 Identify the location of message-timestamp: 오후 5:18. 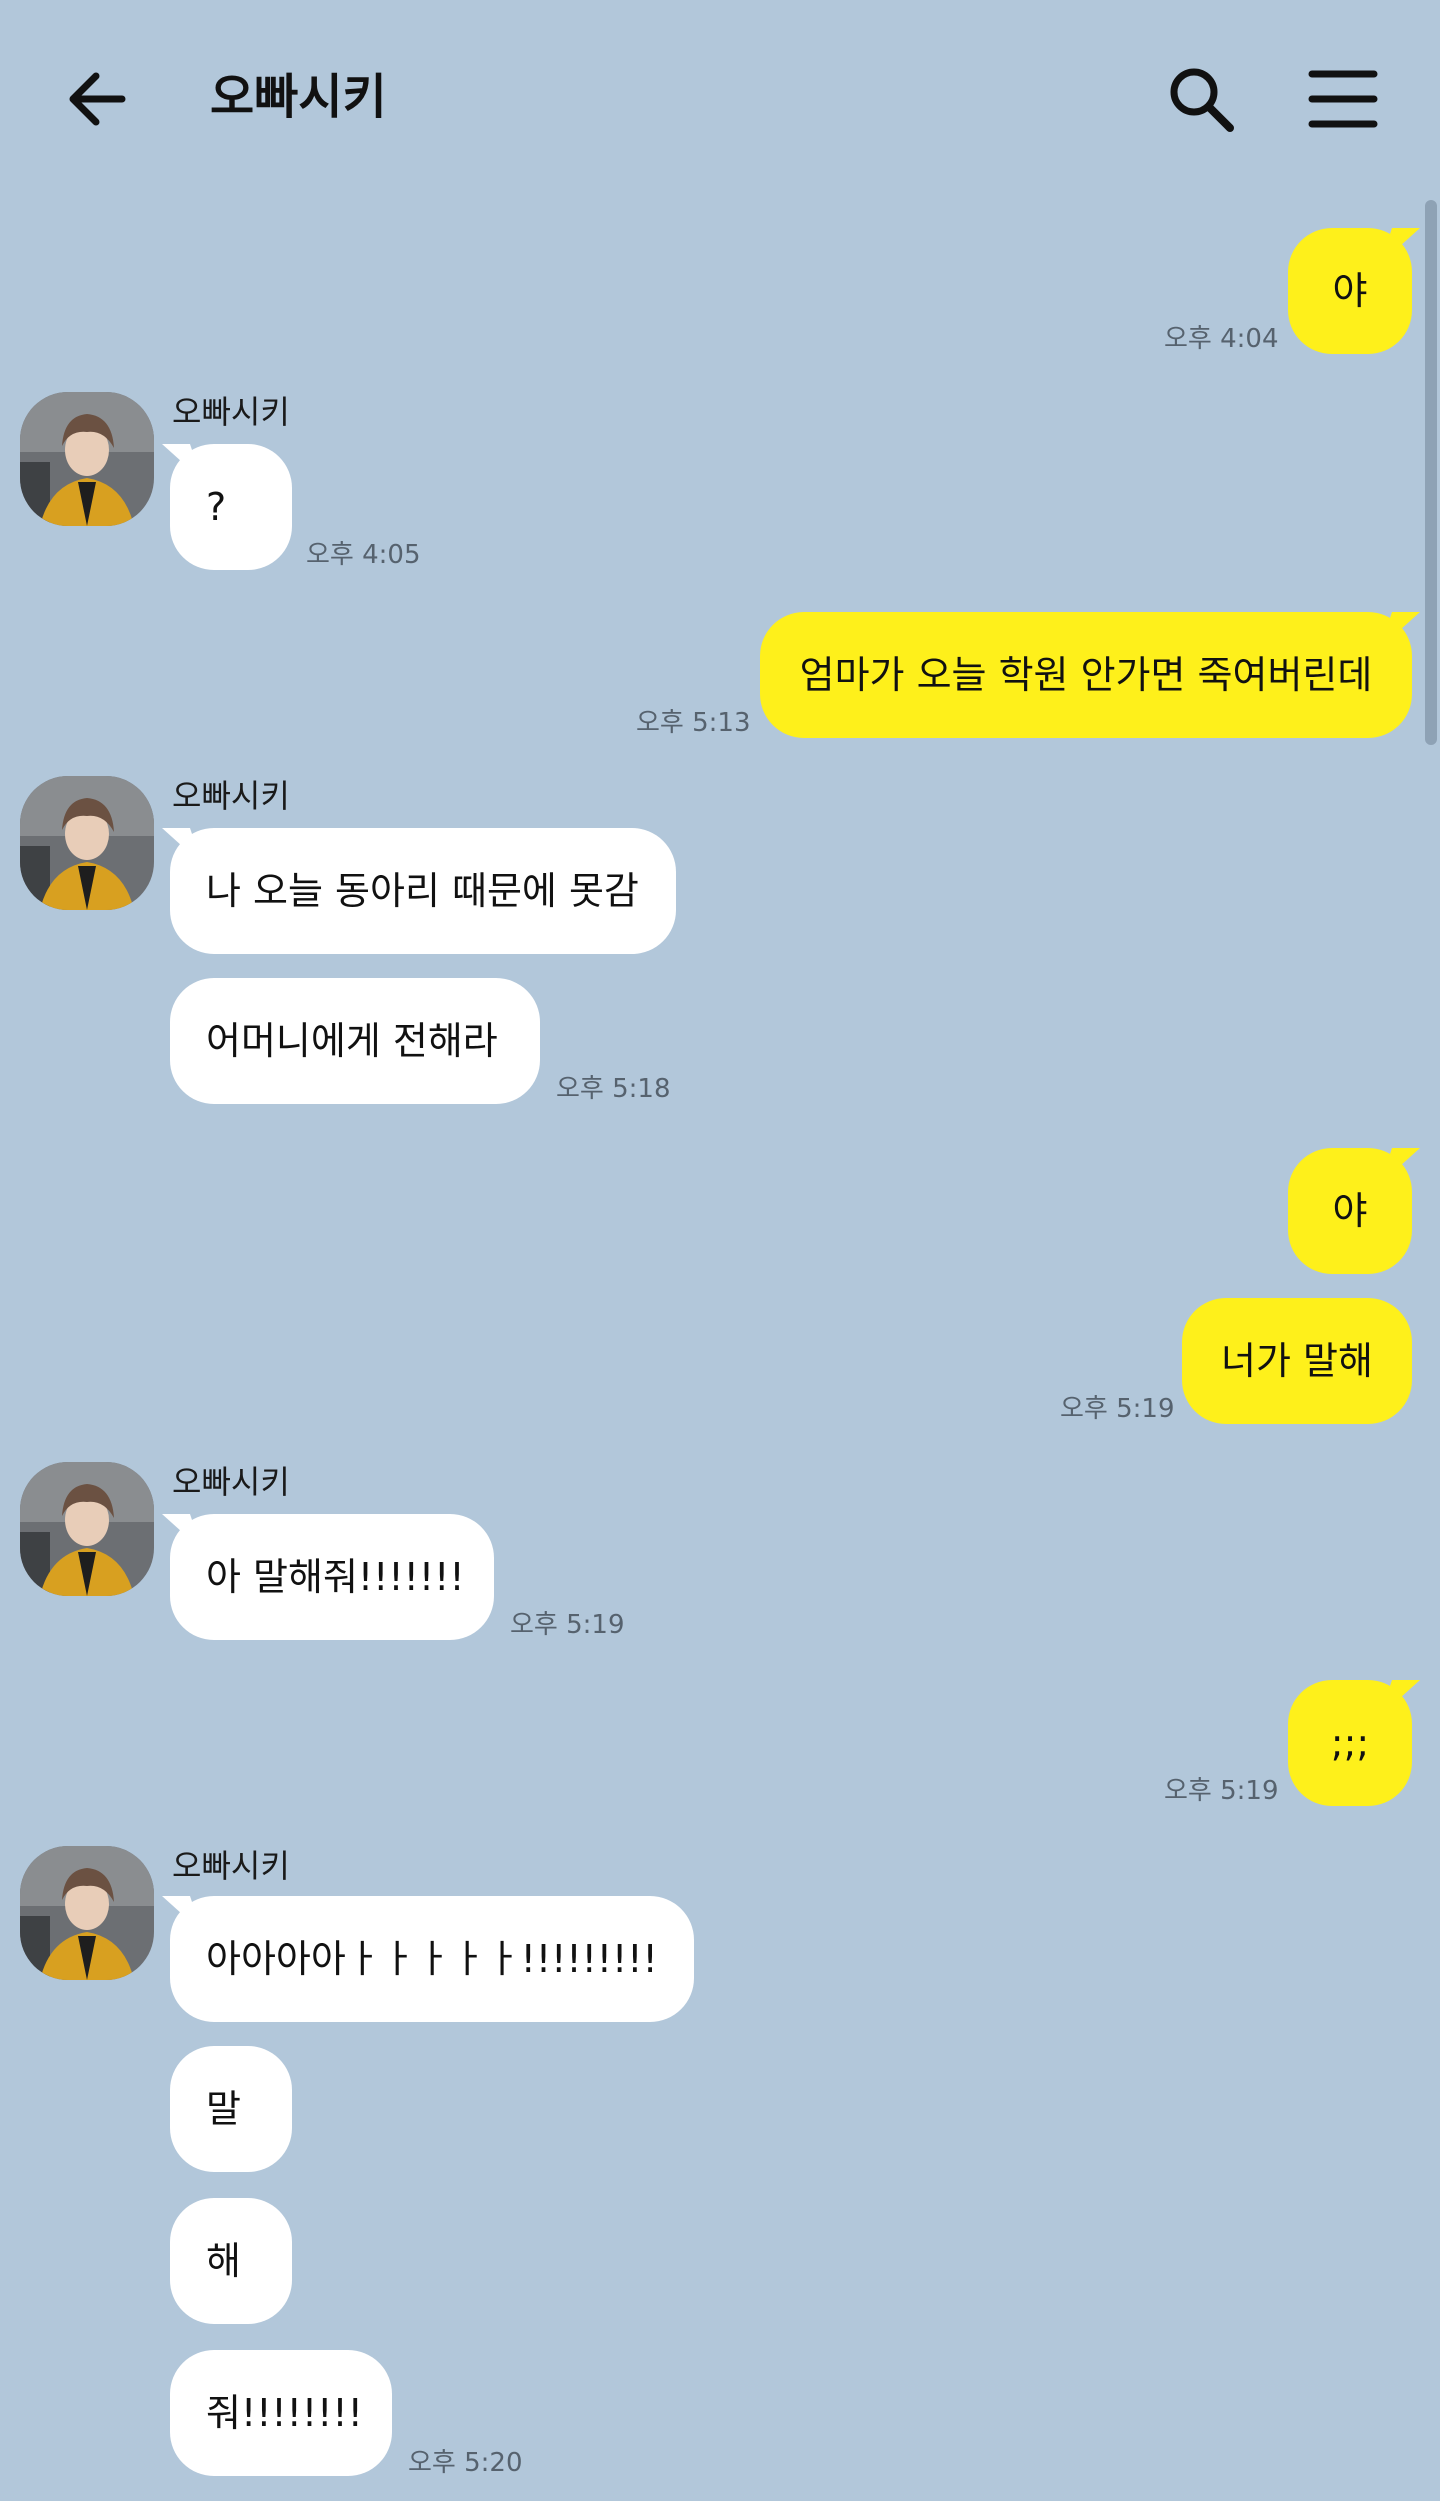
(613, 1089).